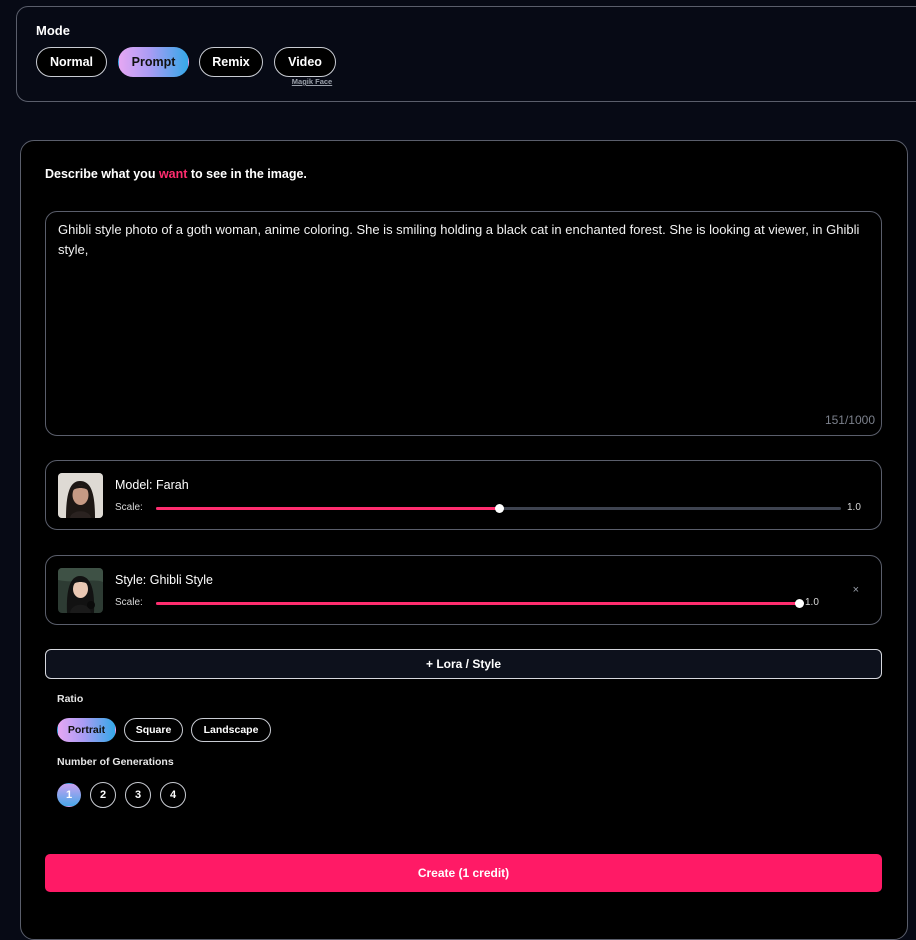  Describe the element at coordinates (69, 795) in the screenshot. I see `generations-1-button: 1` at that location.